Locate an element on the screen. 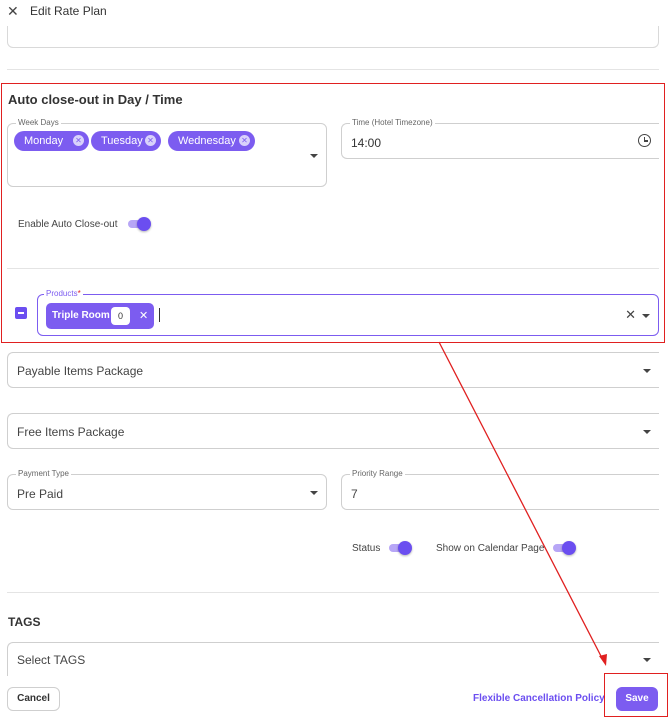 This screenshot has width=670, height=717. priority-range-label: Priority Range is located at coordinates (377, 474).